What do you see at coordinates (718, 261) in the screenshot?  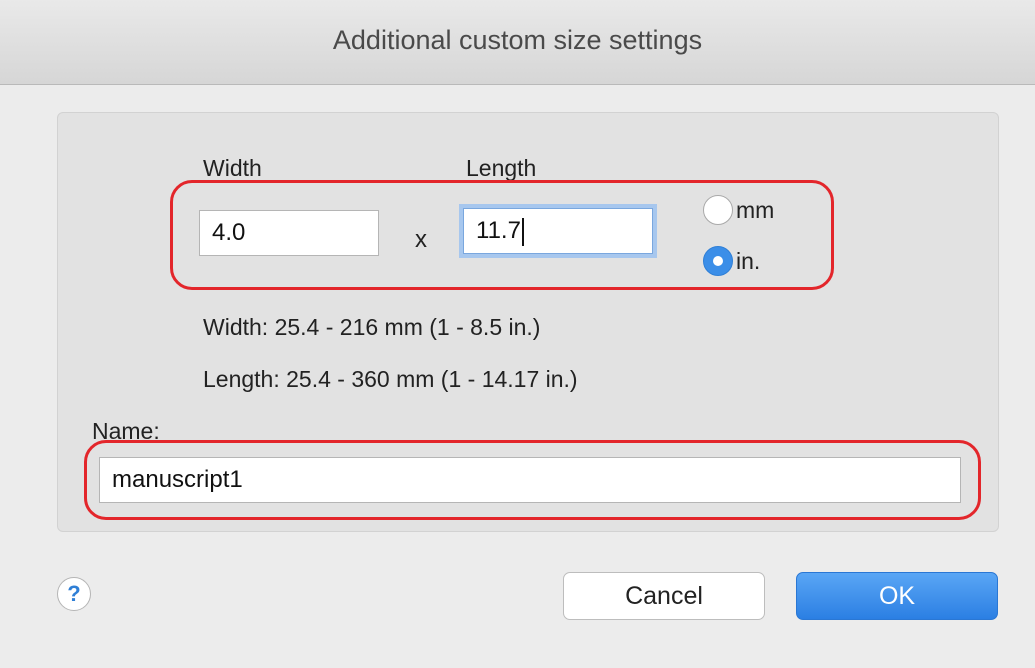 I see `radio-selected-icon` at bounding box center [718, 261].